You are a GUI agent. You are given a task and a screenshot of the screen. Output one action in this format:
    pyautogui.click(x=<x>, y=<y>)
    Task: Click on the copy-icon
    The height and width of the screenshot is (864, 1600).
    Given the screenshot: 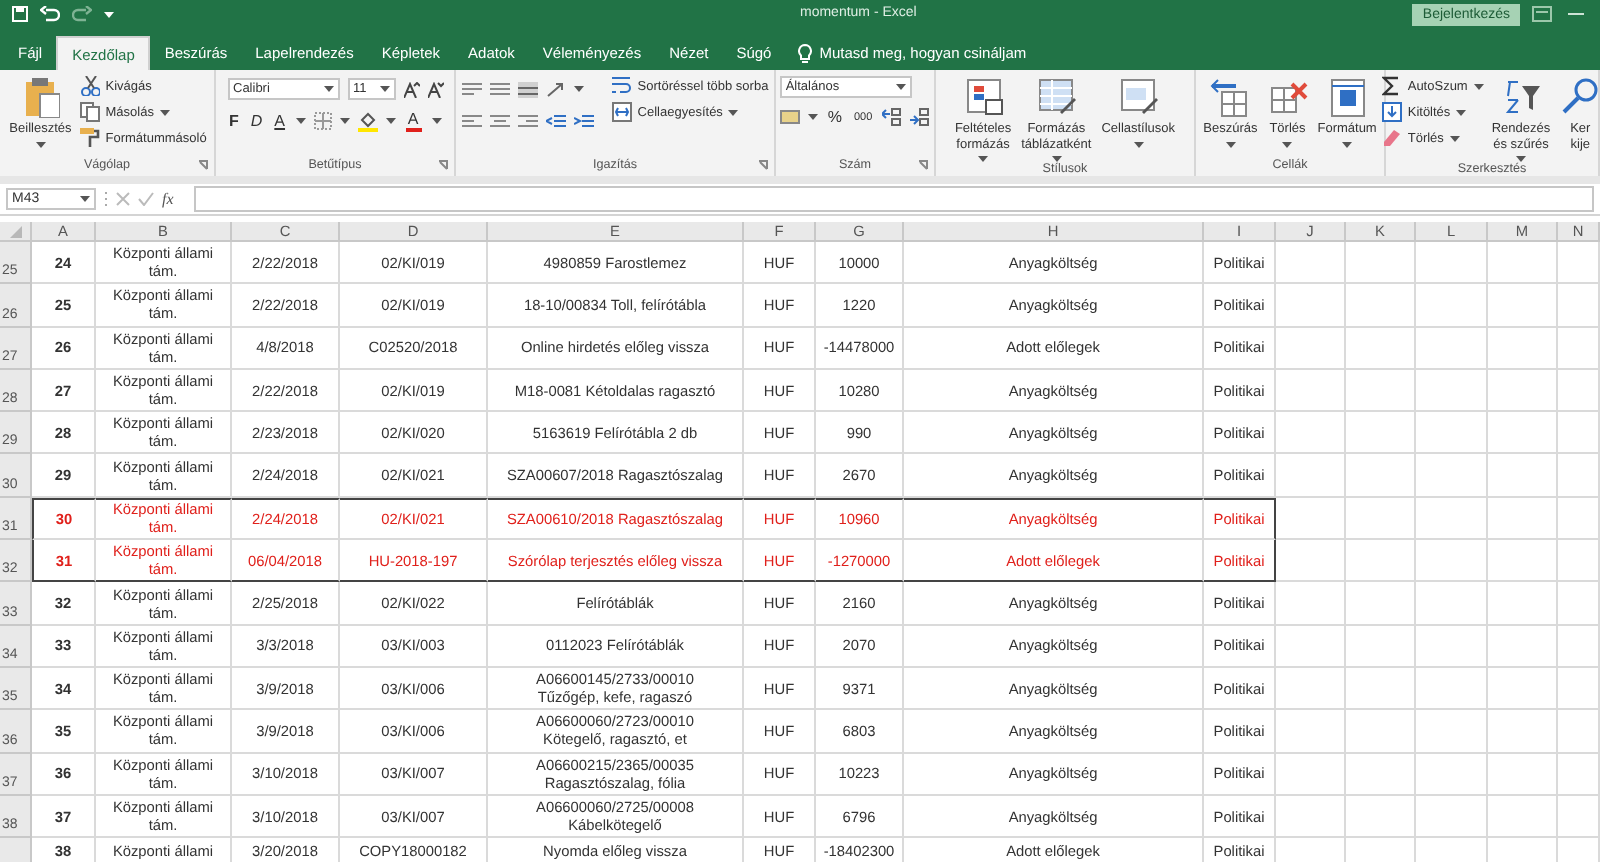 What is the action you would take?
    pyautogui.click(x=89, y=112)
    